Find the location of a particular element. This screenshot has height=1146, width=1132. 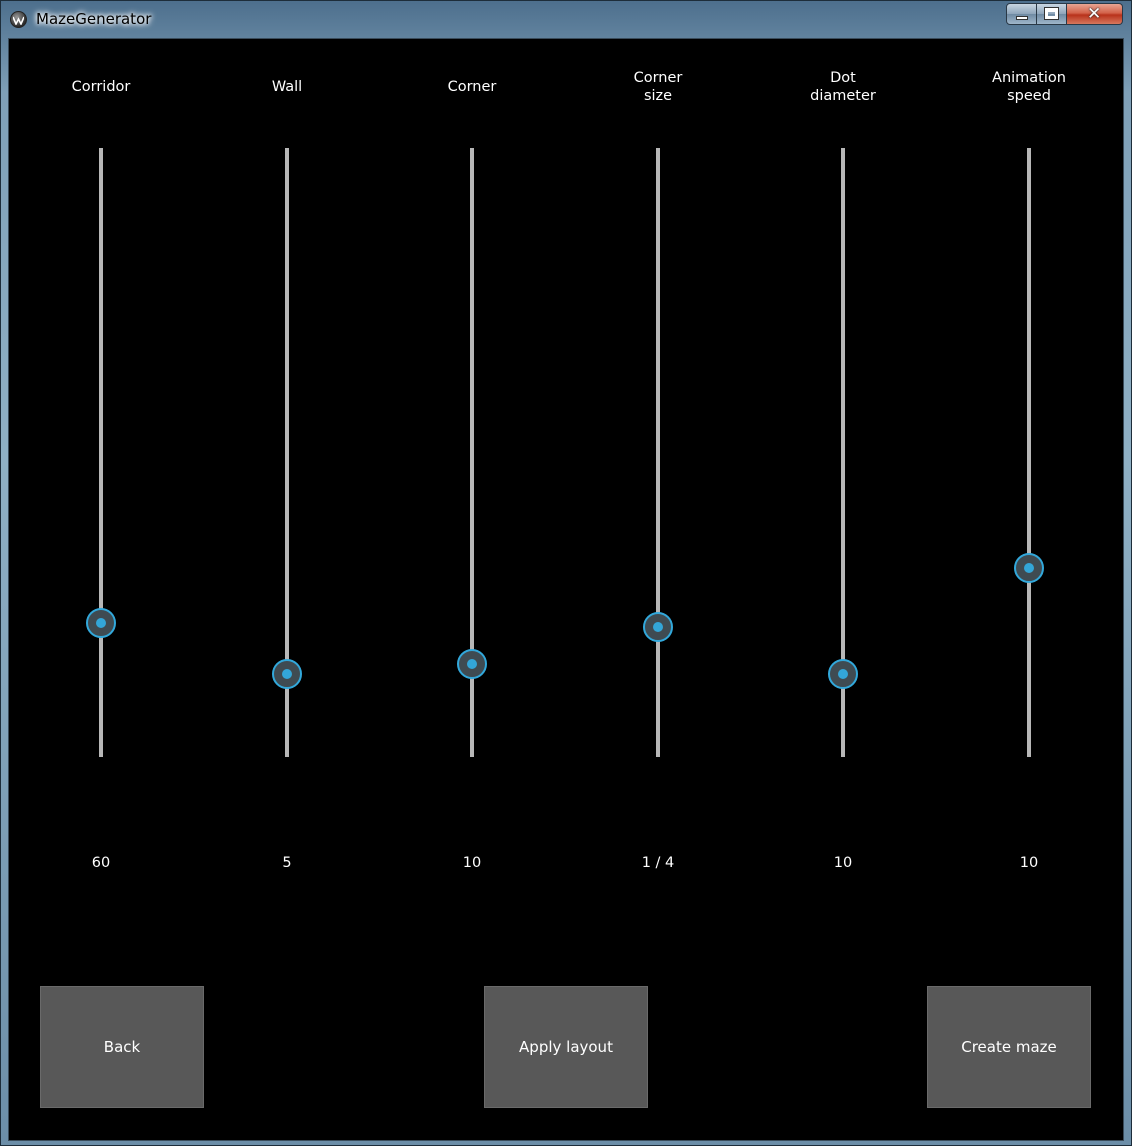

slider-value-corridor: 60 is located at coordinates (101, 863).